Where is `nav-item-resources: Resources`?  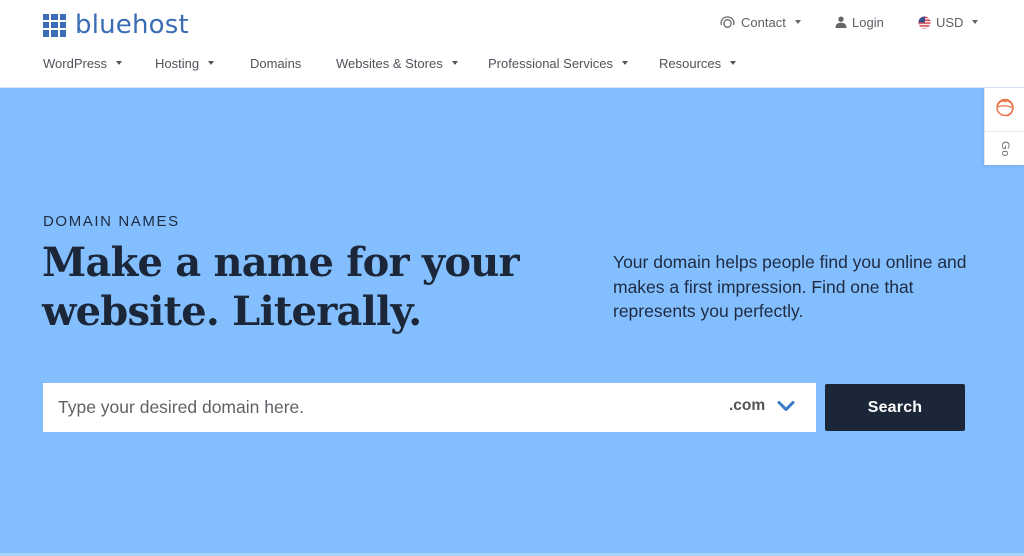
nav-item-resources: Resources is located at coordinates (698, 63).